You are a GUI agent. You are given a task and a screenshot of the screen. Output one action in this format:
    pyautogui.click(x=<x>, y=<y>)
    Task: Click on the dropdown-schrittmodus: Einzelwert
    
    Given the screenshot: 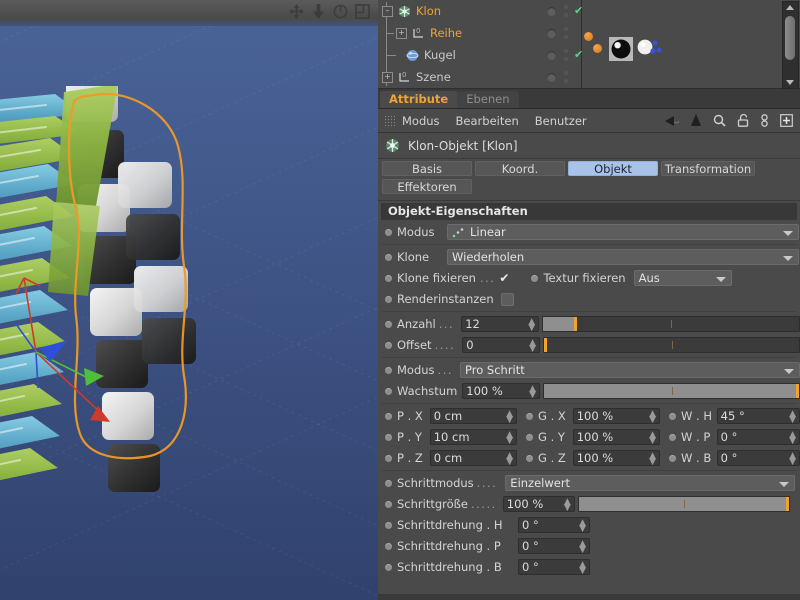 What is the action you would take?
    pyautogui.click(x=650, y=483)
    